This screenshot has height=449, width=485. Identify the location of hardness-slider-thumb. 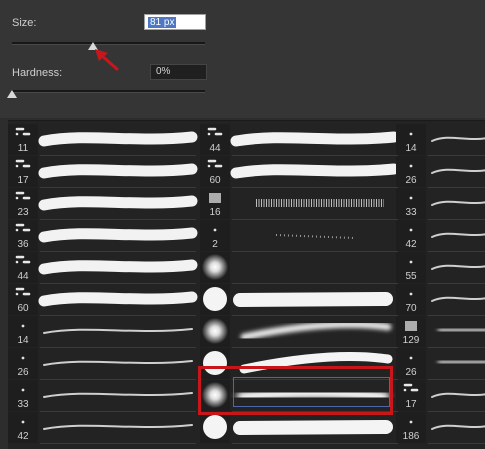
(12, 94).